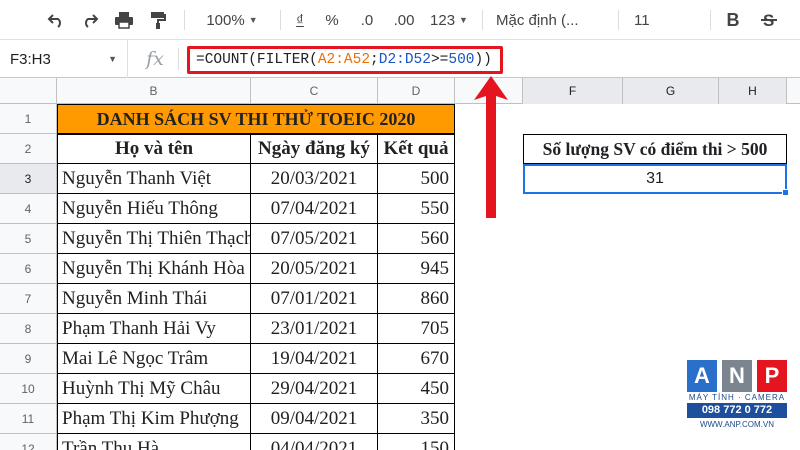 This screenshot has width=800, height=450. What do you see at coordinates (28, 389) in the screenshot?
I see `row-header-10: 10` at bounding box center [28, 389].